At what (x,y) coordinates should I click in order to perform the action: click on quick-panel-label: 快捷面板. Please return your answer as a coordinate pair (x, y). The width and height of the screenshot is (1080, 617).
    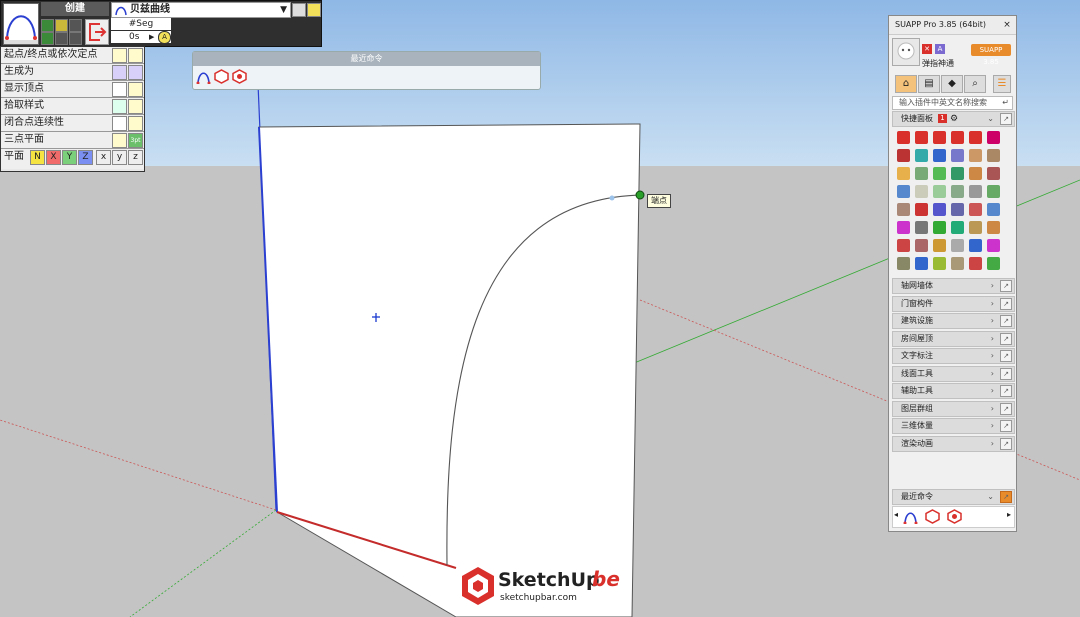
    Looking at the image, I should click on (917, 118).